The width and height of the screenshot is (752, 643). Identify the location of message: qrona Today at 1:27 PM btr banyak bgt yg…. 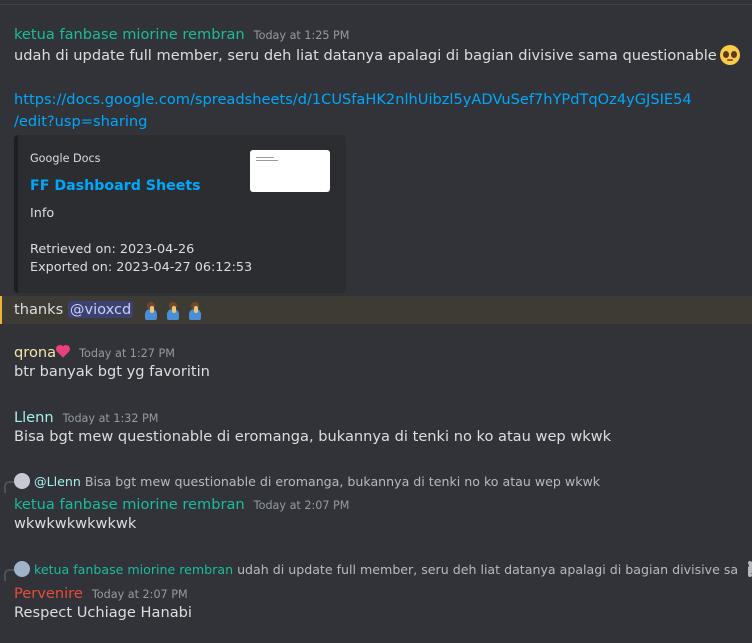
(383, 363).